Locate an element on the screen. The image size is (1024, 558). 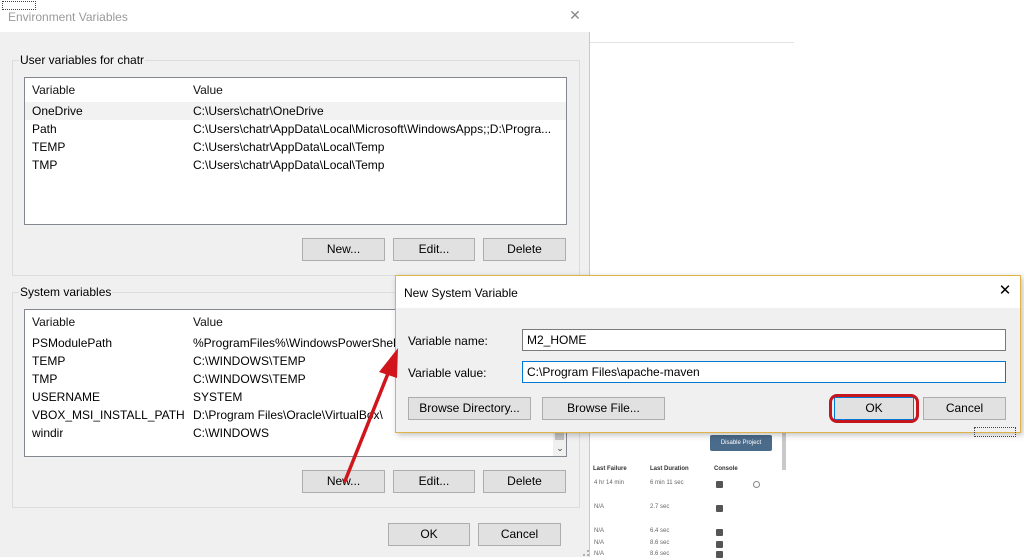
arrow-icon is located at coordinates (370, 415).